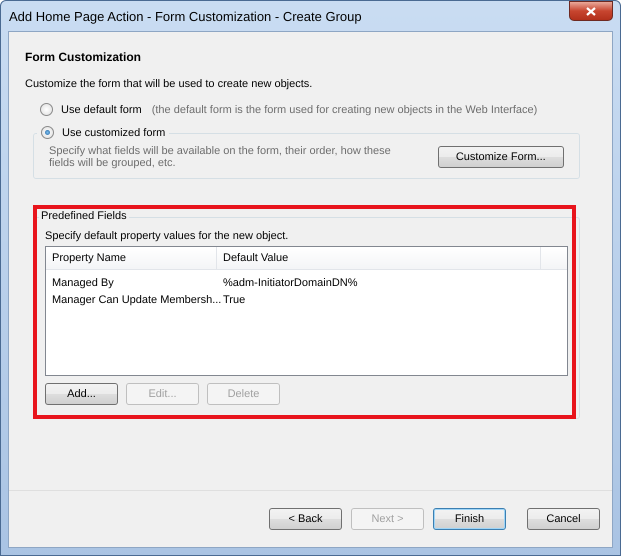 The width and height of the screenshot is (621, 556). I want to click on wizard-button: < Back, so click(305, 519).